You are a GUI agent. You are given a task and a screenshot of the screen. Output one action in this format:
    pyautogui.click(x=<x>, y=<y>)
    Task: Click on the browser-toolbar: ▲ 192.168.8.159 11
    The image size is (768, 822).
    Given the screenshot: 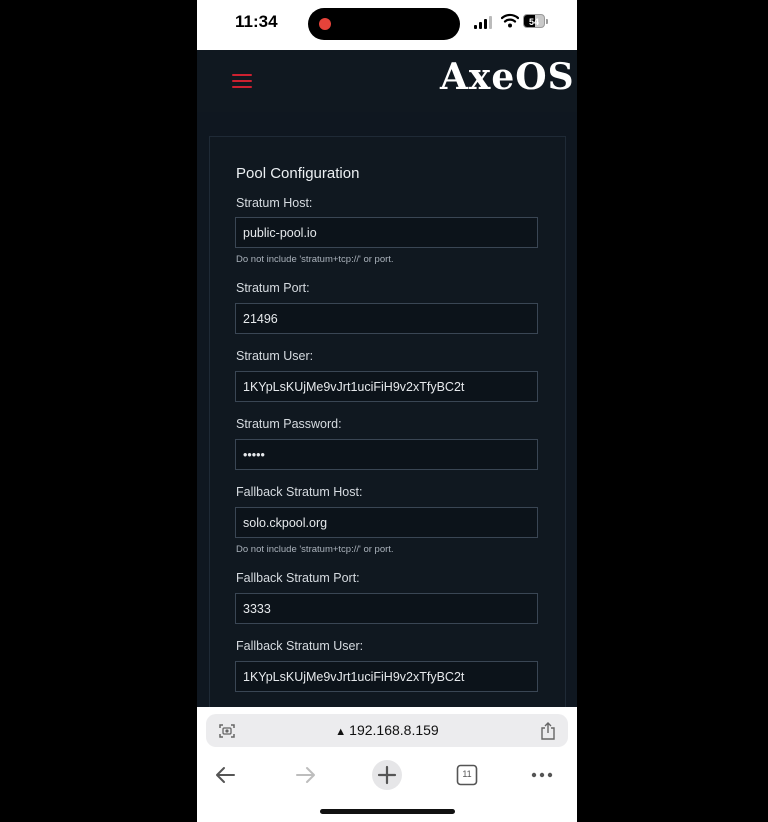 What is the action you would take?
    pyautogui.click(x=387, y=764)
    